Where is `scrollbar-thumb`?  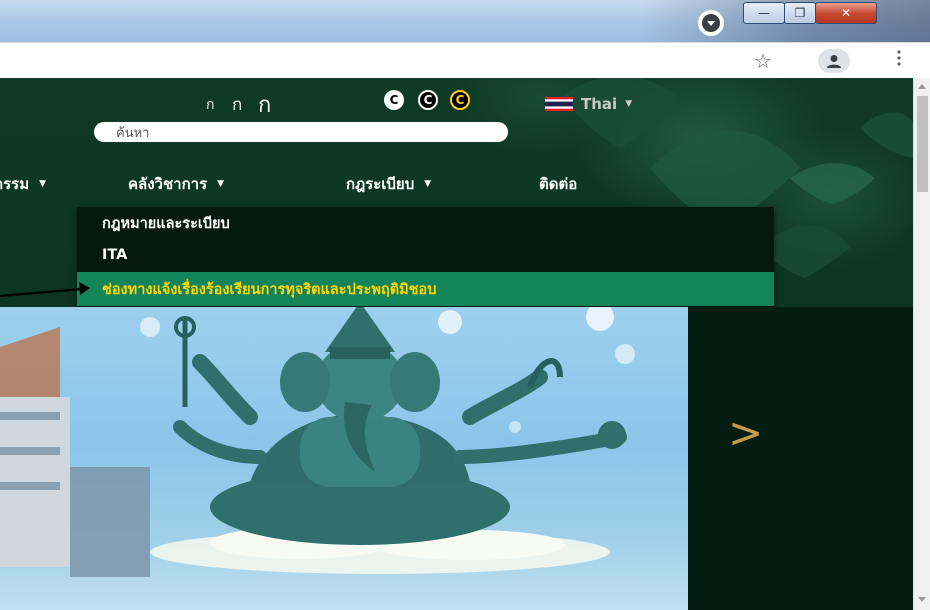 scrollbar-thumb is located at coordinates (922, 144).